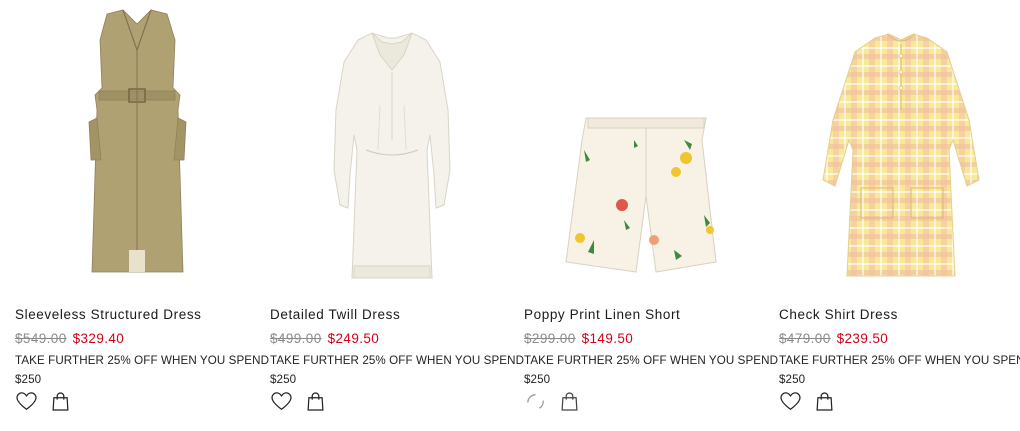 This screenshot has height=431, width=1020. What do you see at coordinates (578, 338) in the screenshot?
I see `price-row: $299.00 $149.50` at bounding box center [578, 338].